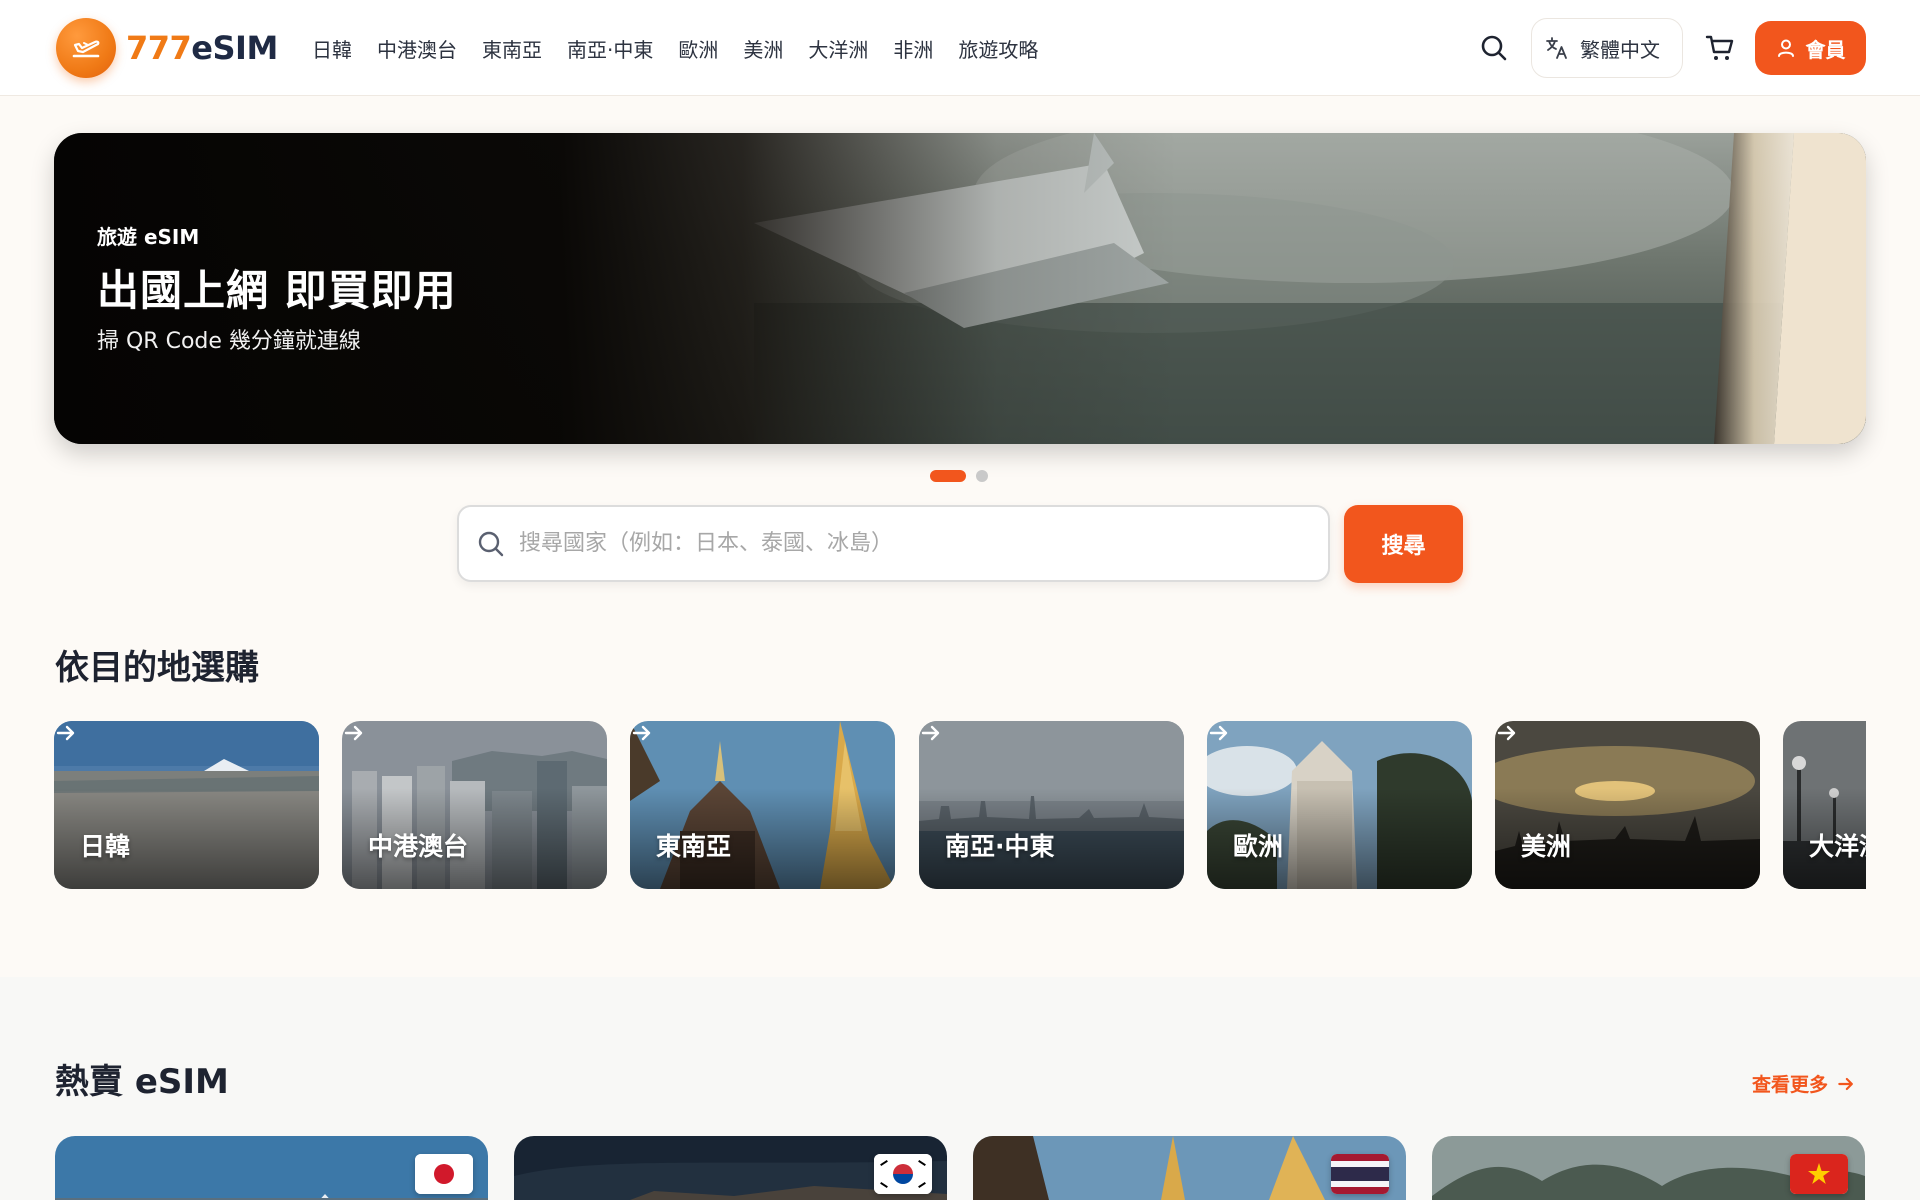  Describe the element at coordinates (1258, 846) in the screenshot. I see `destination-label: 歐洲` at that location.